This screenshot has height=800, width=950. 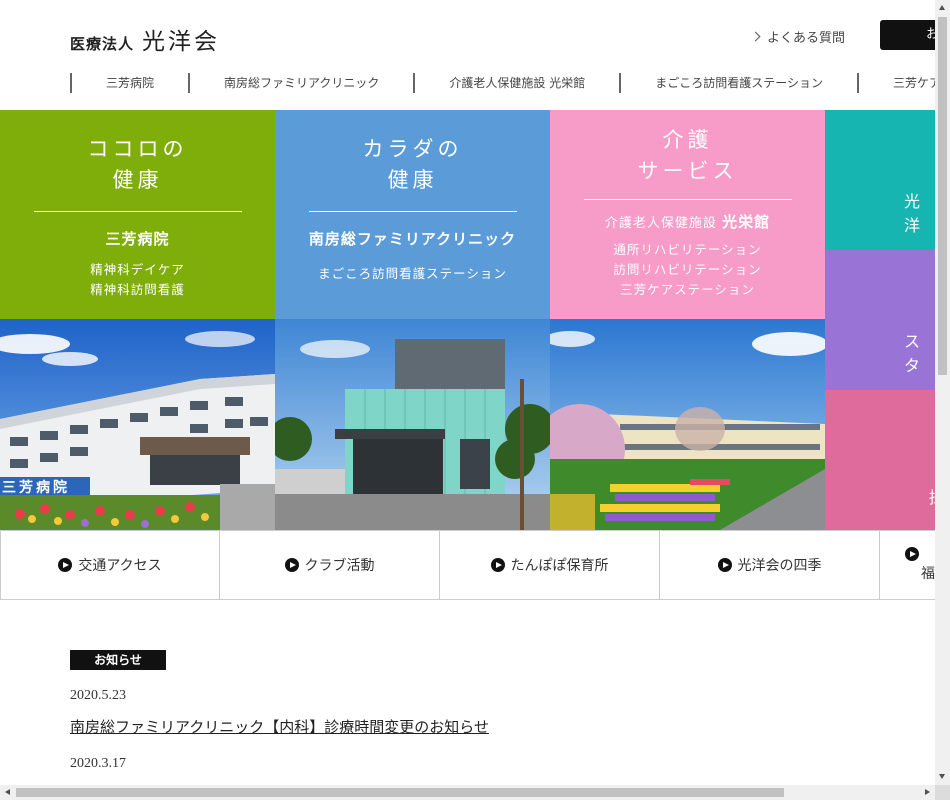 What do you see at coordinates (907, 35) in the screenshot?
I see `contact-button: お` at bounding box center [907, 35].